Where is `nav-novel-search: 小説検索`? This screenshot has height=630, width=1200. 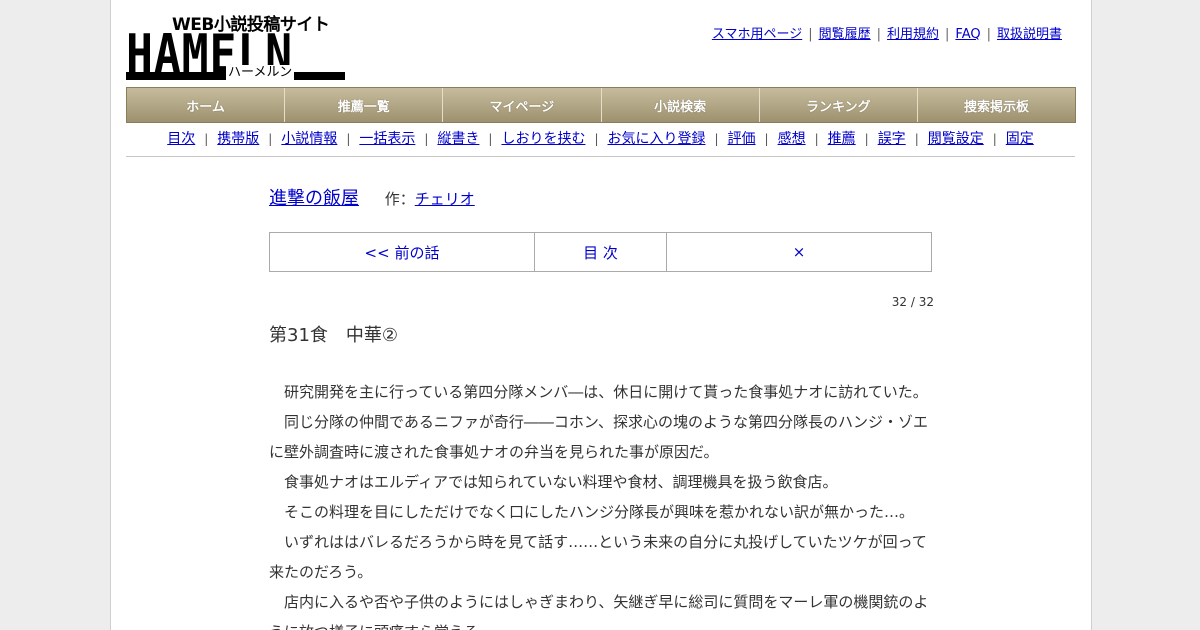
nav-novel-search: 小説検索 is located at coordinates (680, 105).